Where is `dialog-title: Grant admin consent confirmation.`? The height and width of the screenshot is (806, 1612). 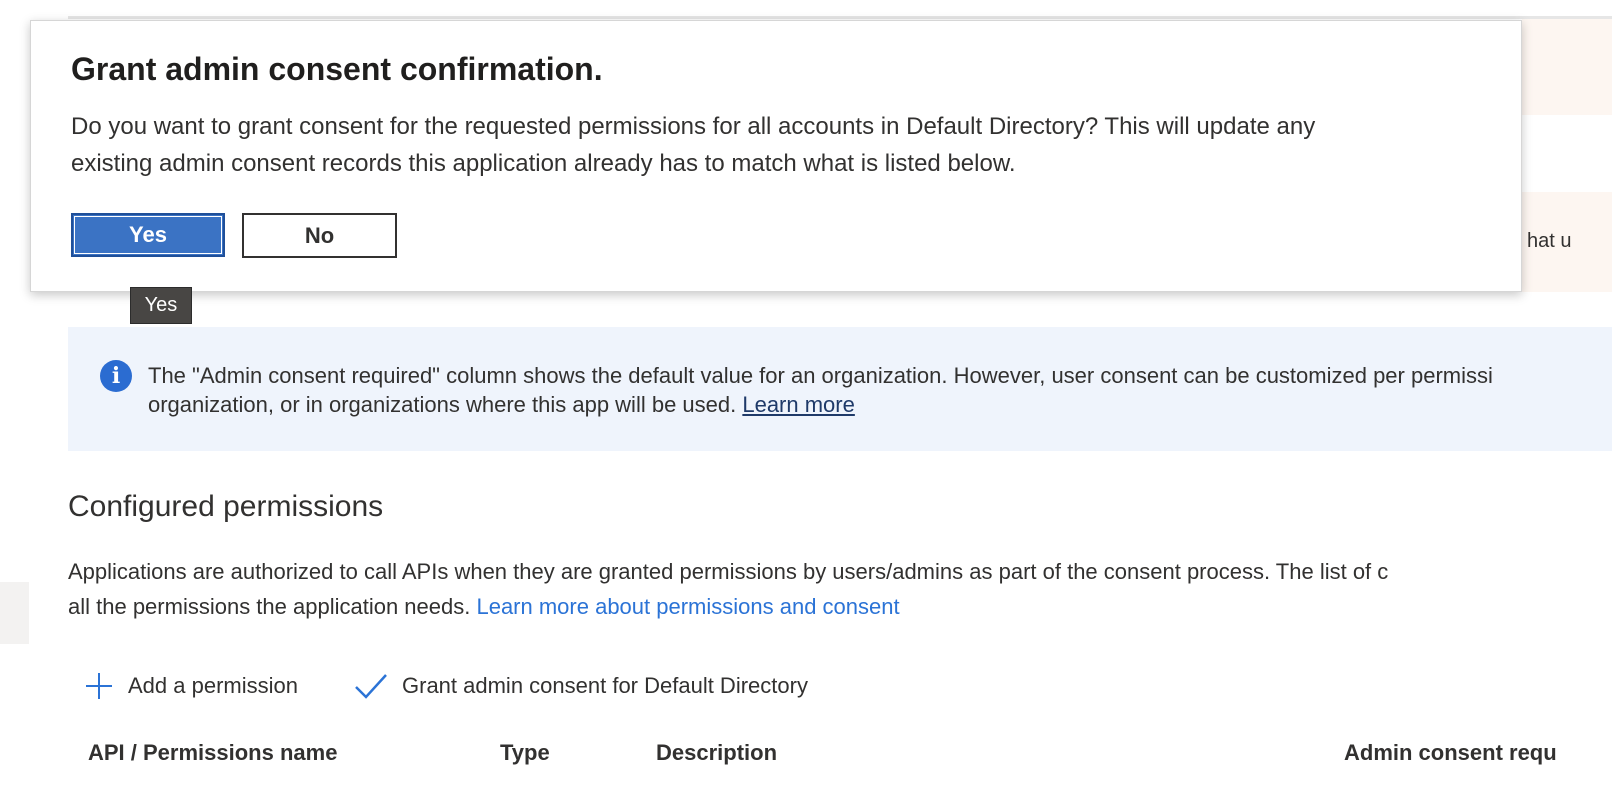
dialog-title: Grant admin consent confirmation. is located at coordinates (337, 69).